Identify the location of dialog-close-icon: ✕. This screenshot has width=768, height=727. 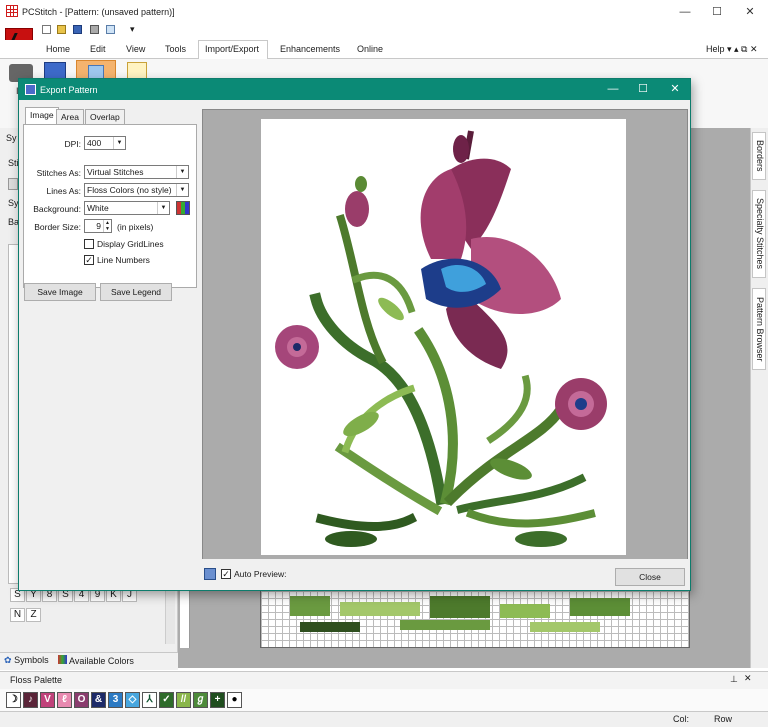
(675, 89).